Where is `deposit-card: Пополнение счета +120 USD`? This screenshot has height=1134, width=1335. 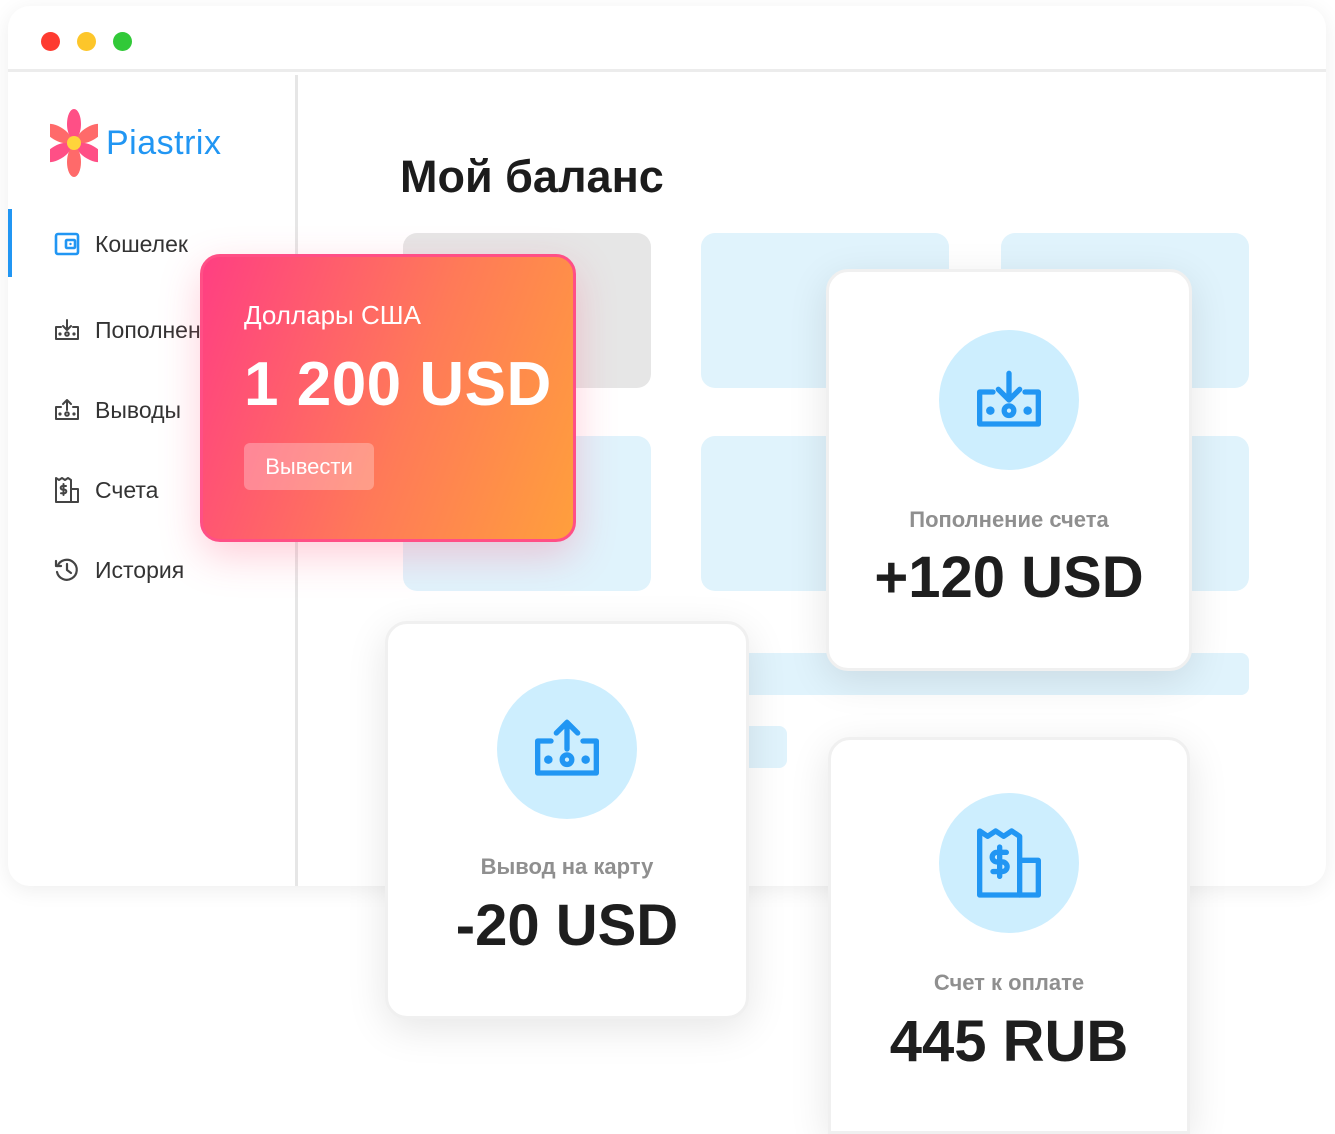 deposit-card: Пополнение счета +120 USD is located at coordinates (1009, 470).